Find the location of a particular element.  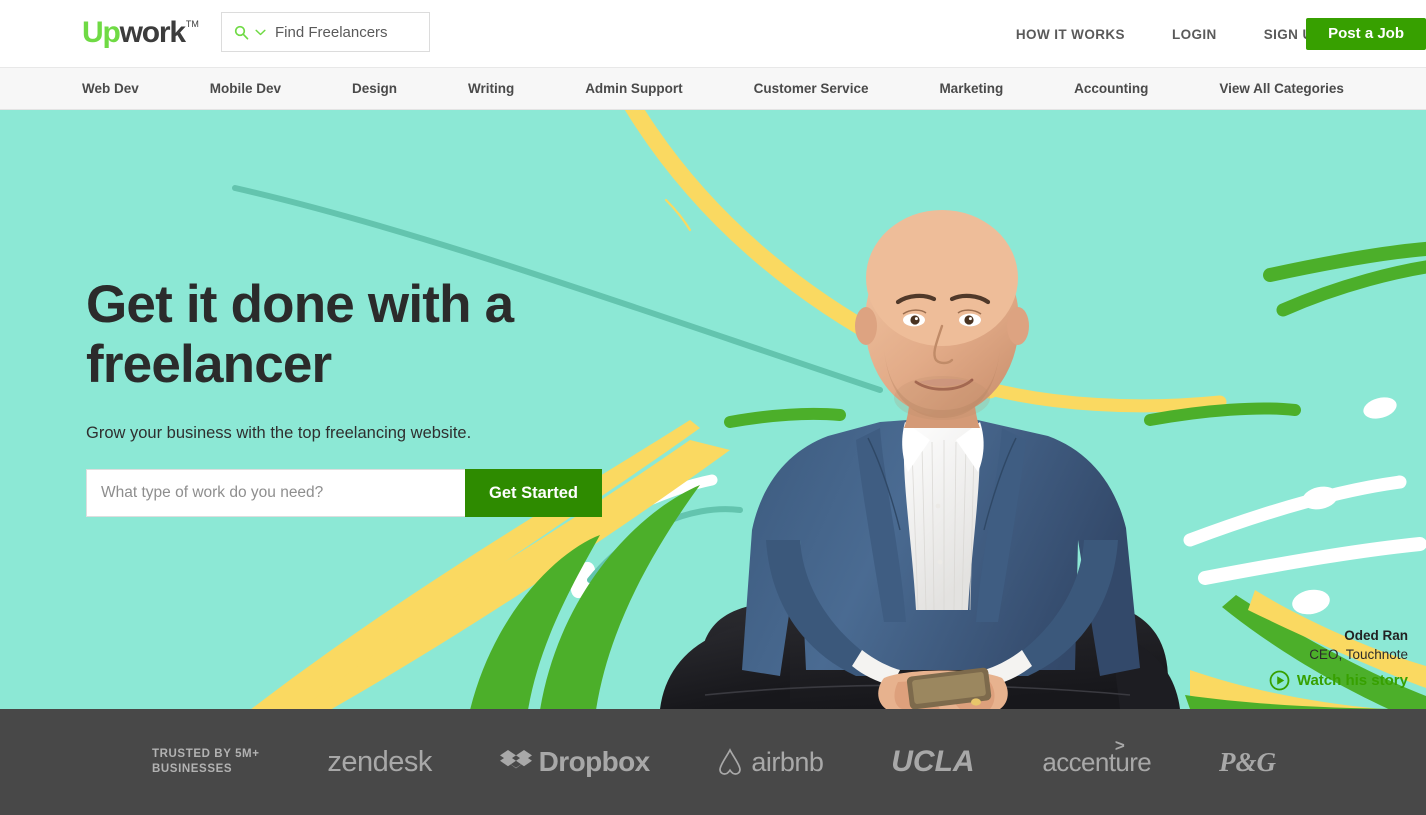

logo-ucla: UCLA is located at coordinates (932, 762).